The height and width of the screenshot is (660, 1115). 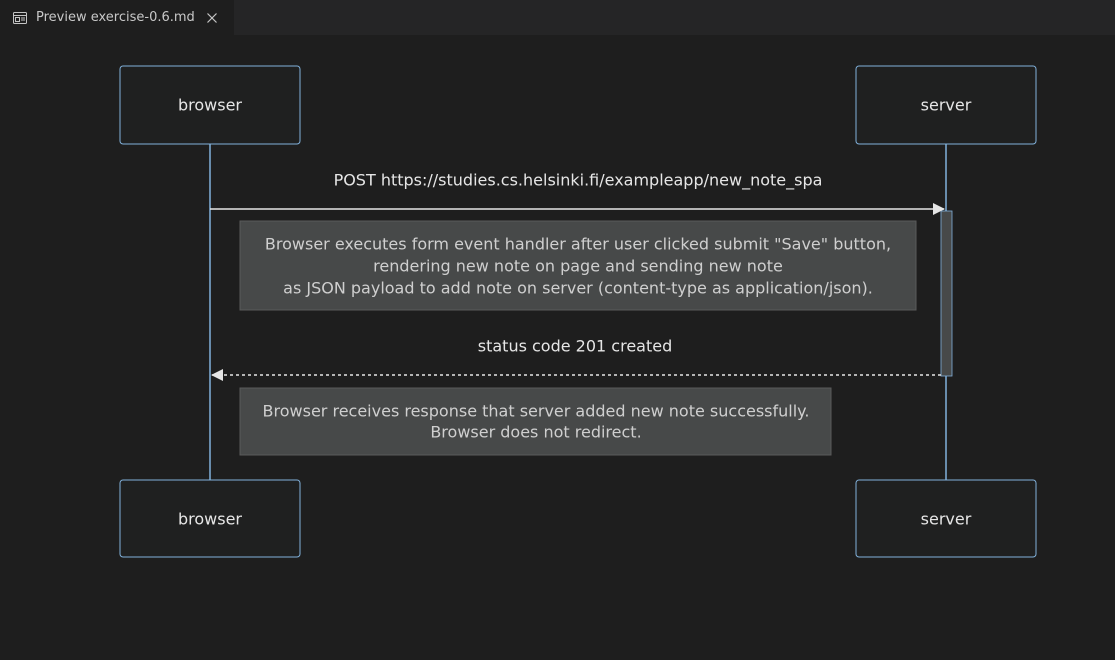 I want to click on browser-actor-bottom: browser, so click(x=210, y=518).